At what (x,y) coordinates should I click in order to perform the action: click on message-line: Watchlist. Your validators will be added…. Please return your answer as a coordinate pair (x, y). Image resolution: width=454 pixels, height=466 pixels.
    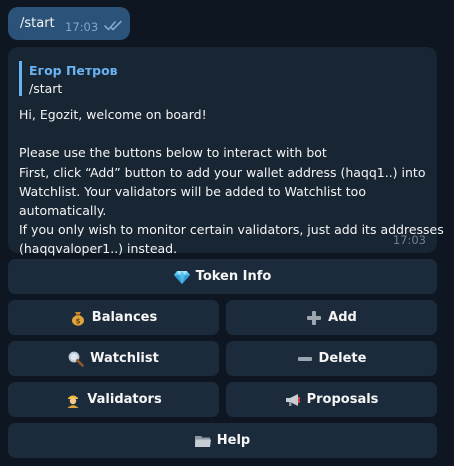
    Looking at the image, I should click on (192, 191).